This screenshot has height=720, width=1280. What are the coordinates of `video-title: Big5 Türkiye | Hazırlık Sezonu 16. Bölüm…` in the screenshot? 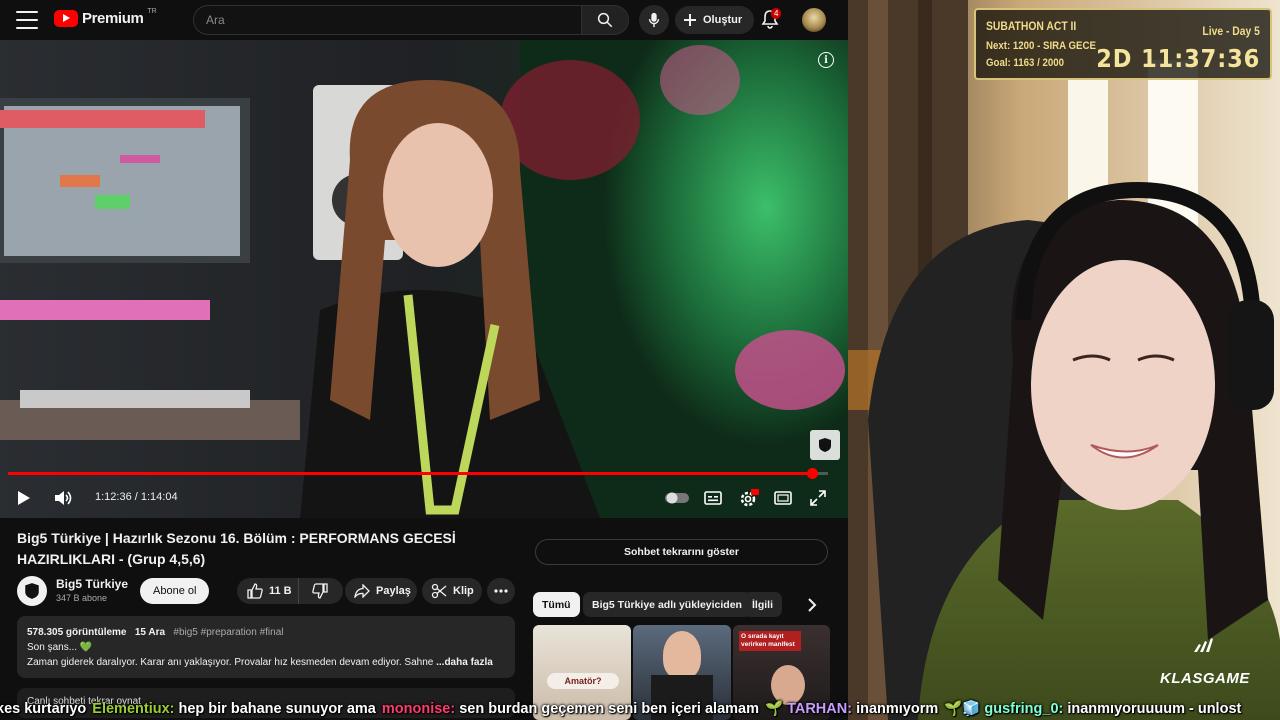 It's located at (236, 548).